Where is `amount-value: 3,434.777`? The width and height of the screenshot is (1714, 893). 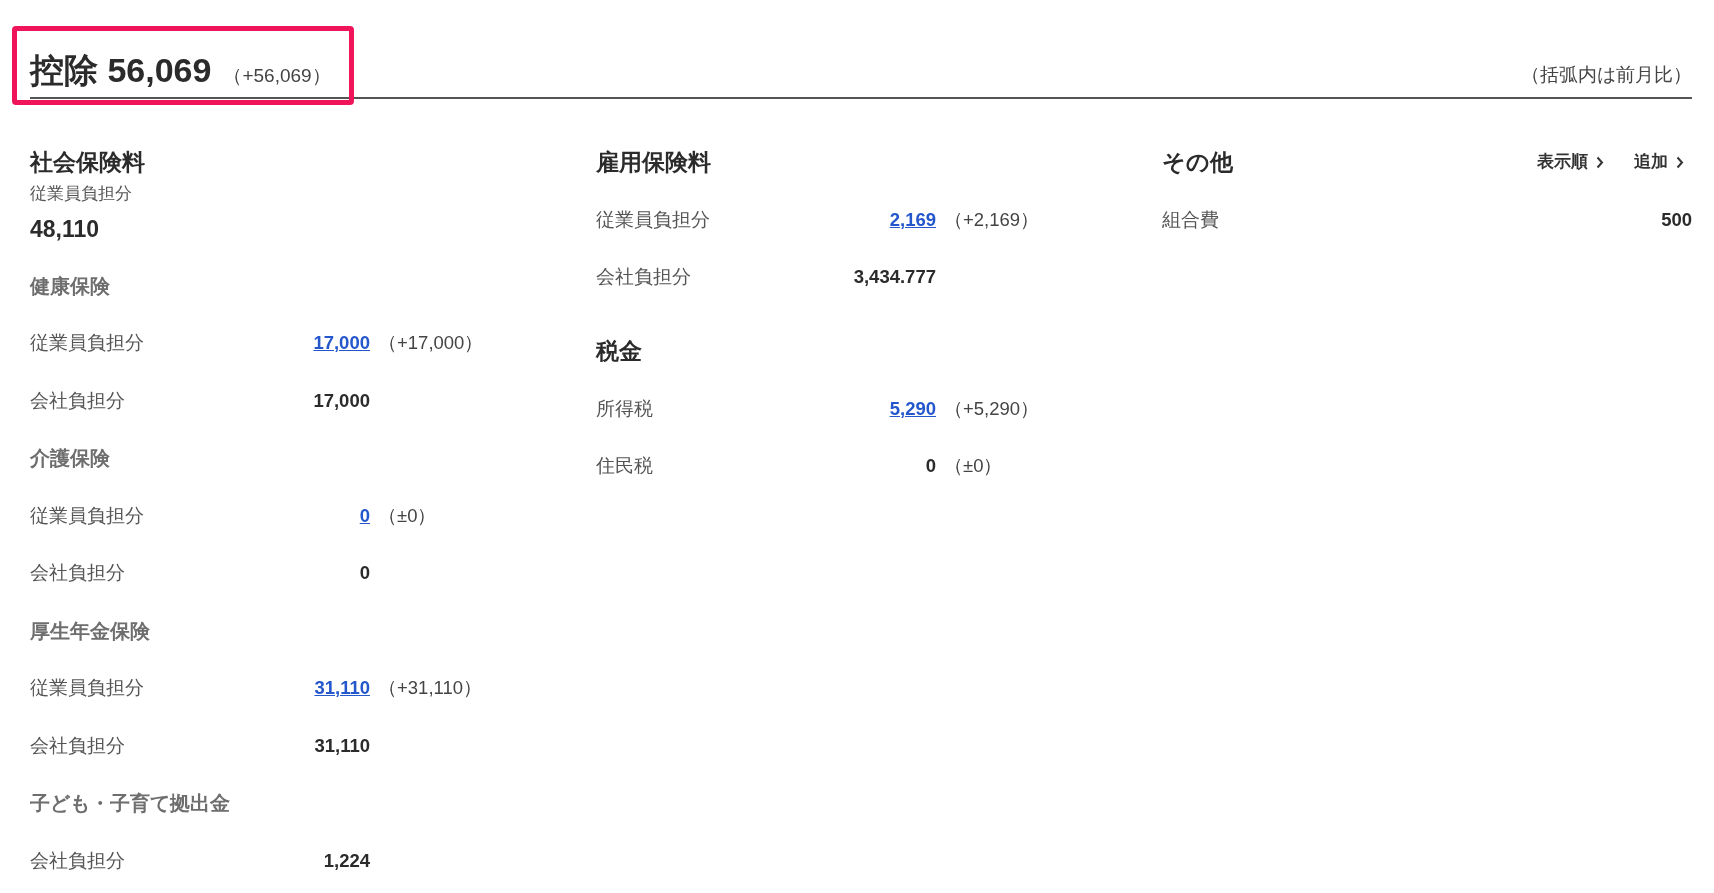
amount-value: 3,434.777 is located at coordinates (894, 277).